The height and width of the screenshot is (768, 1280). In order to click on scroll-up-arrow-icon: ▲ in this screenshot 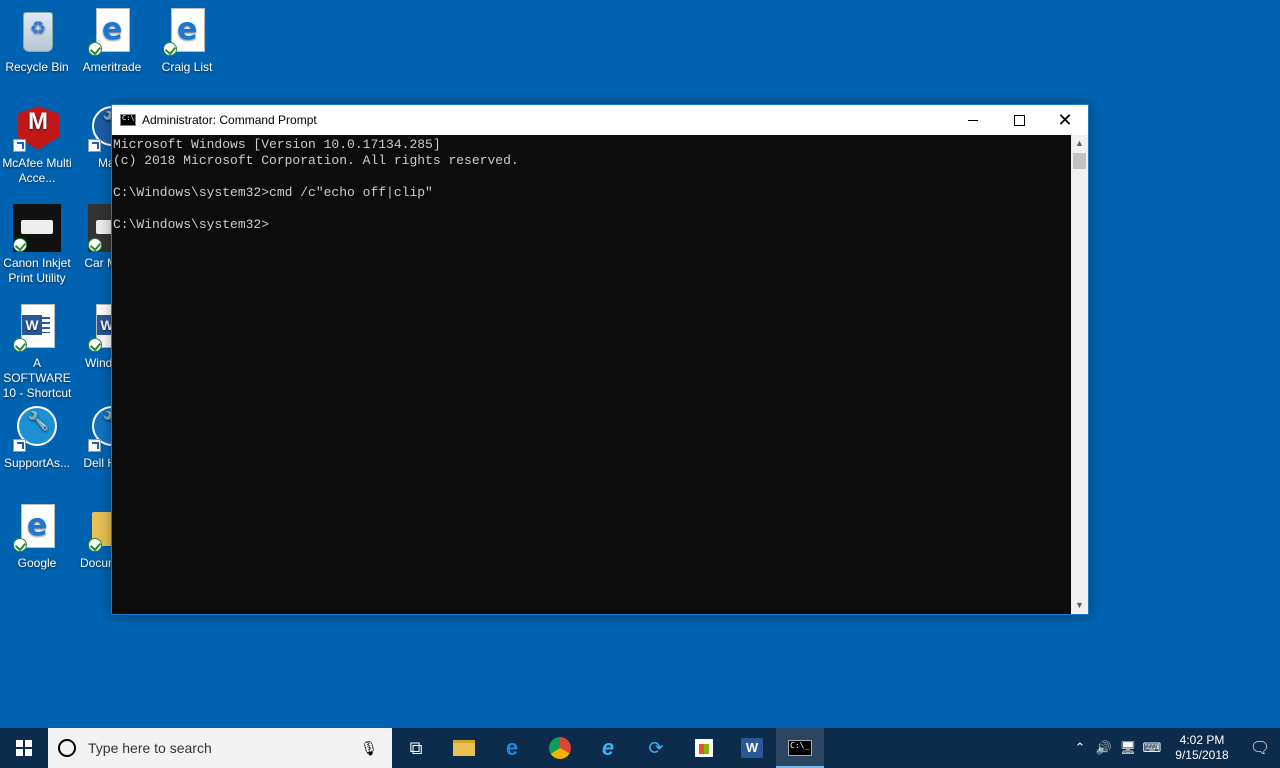, I will do `click(1079, 143)`.